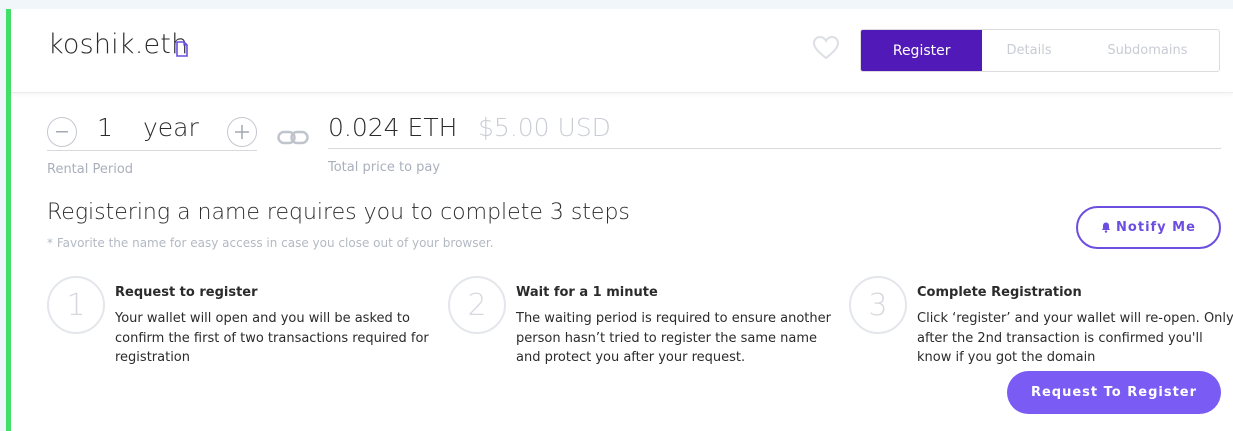 This screenshot has width=1233, height=431. Describe the element at coordinates (1028, 50) in the screenshot. I see `tab-details: Details` at that location.